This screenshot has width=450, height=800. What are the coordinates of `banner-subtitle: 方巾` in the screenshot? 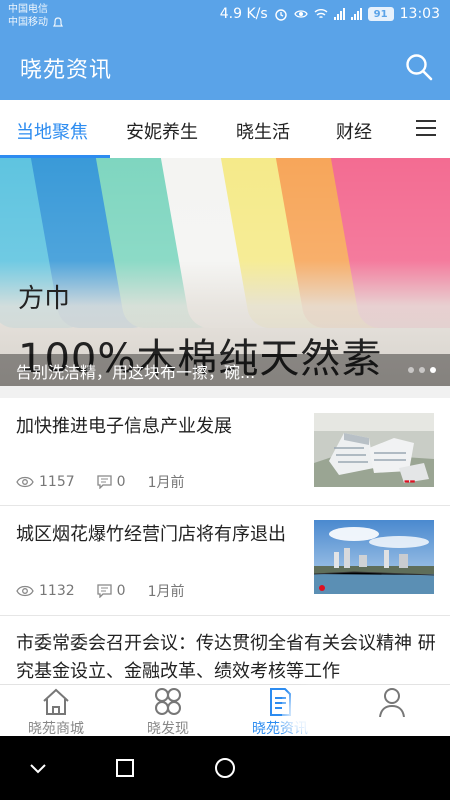 It's located at (44, 299).